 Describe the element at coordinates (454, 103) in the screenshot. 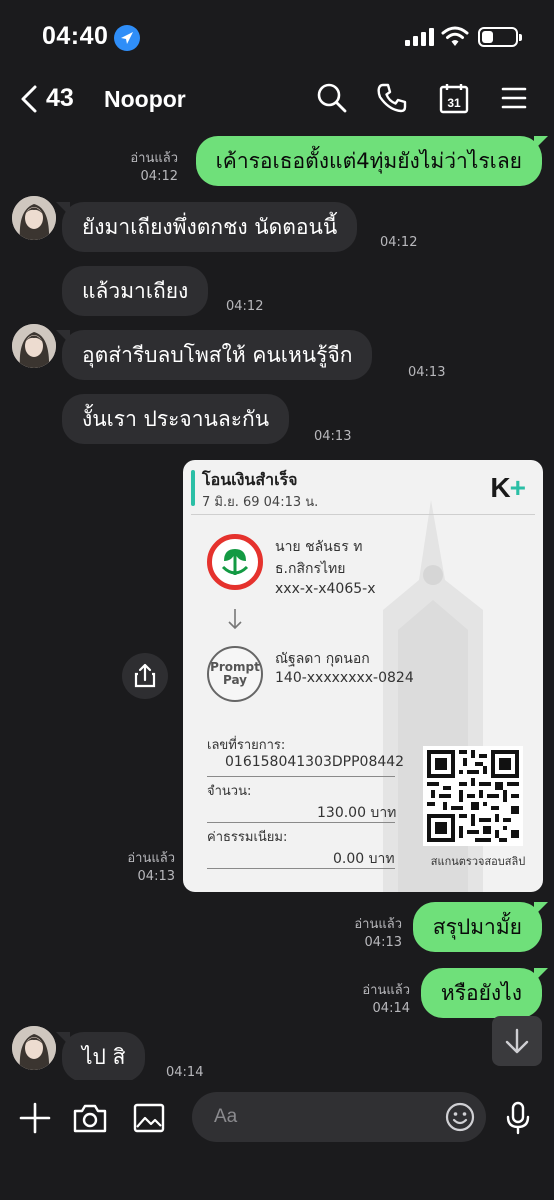

I see `calendar-day: 31` at that location.